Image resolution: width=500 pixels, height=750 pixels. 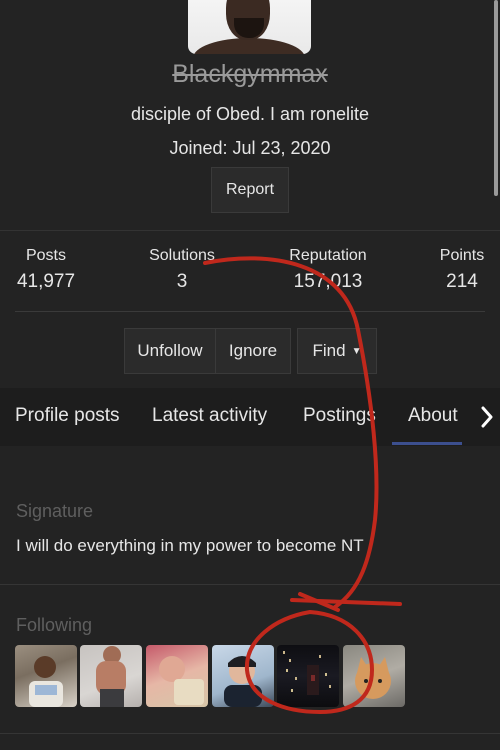 What do you see at coordinates (54, 625) in the screenshot?
I see `following-heading: Following` at bounding box center [54, 625].